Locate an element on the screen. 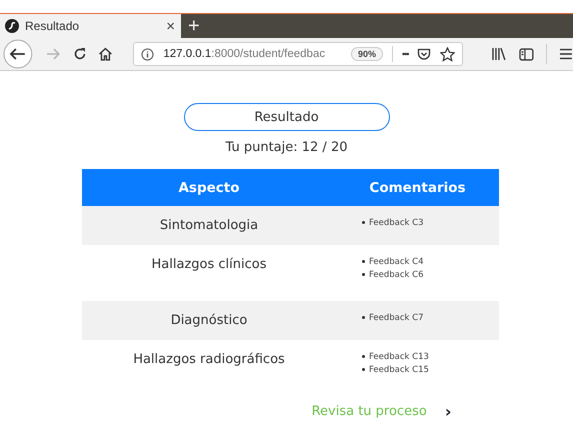 This screenshot has height=434, width=573. address-bar: 127.0.0.1:8000/student/feedbac 90% ••• is located at coordinates (298, 54).